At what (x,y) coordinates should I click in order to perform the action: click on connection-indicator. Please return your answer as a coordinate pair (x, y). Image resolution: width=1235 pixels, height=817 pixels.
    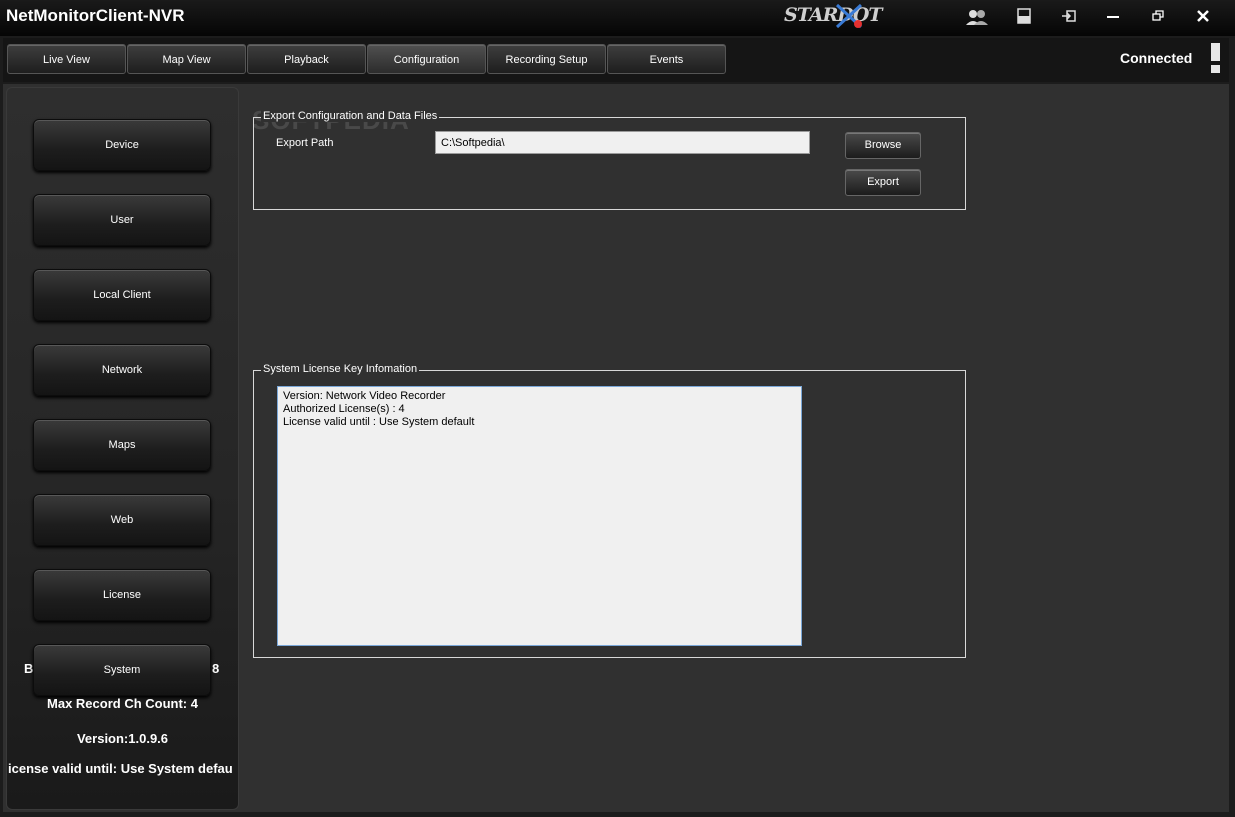
    Looking at the image, I should click on (1215, 58).